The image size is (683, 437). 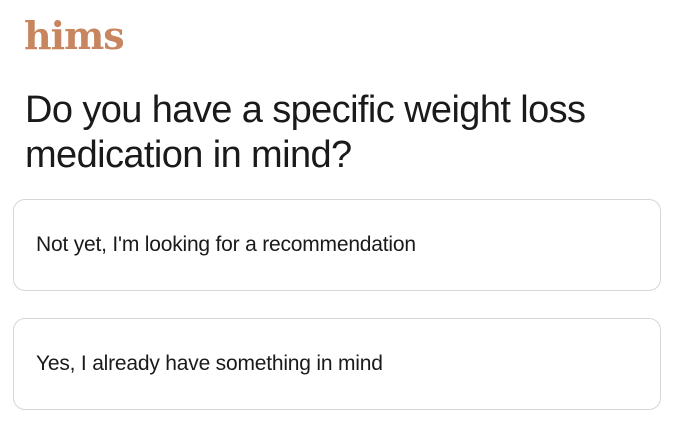 I want to click on option-label: Yes, I already have something in mind, so click(x=209, y=363).